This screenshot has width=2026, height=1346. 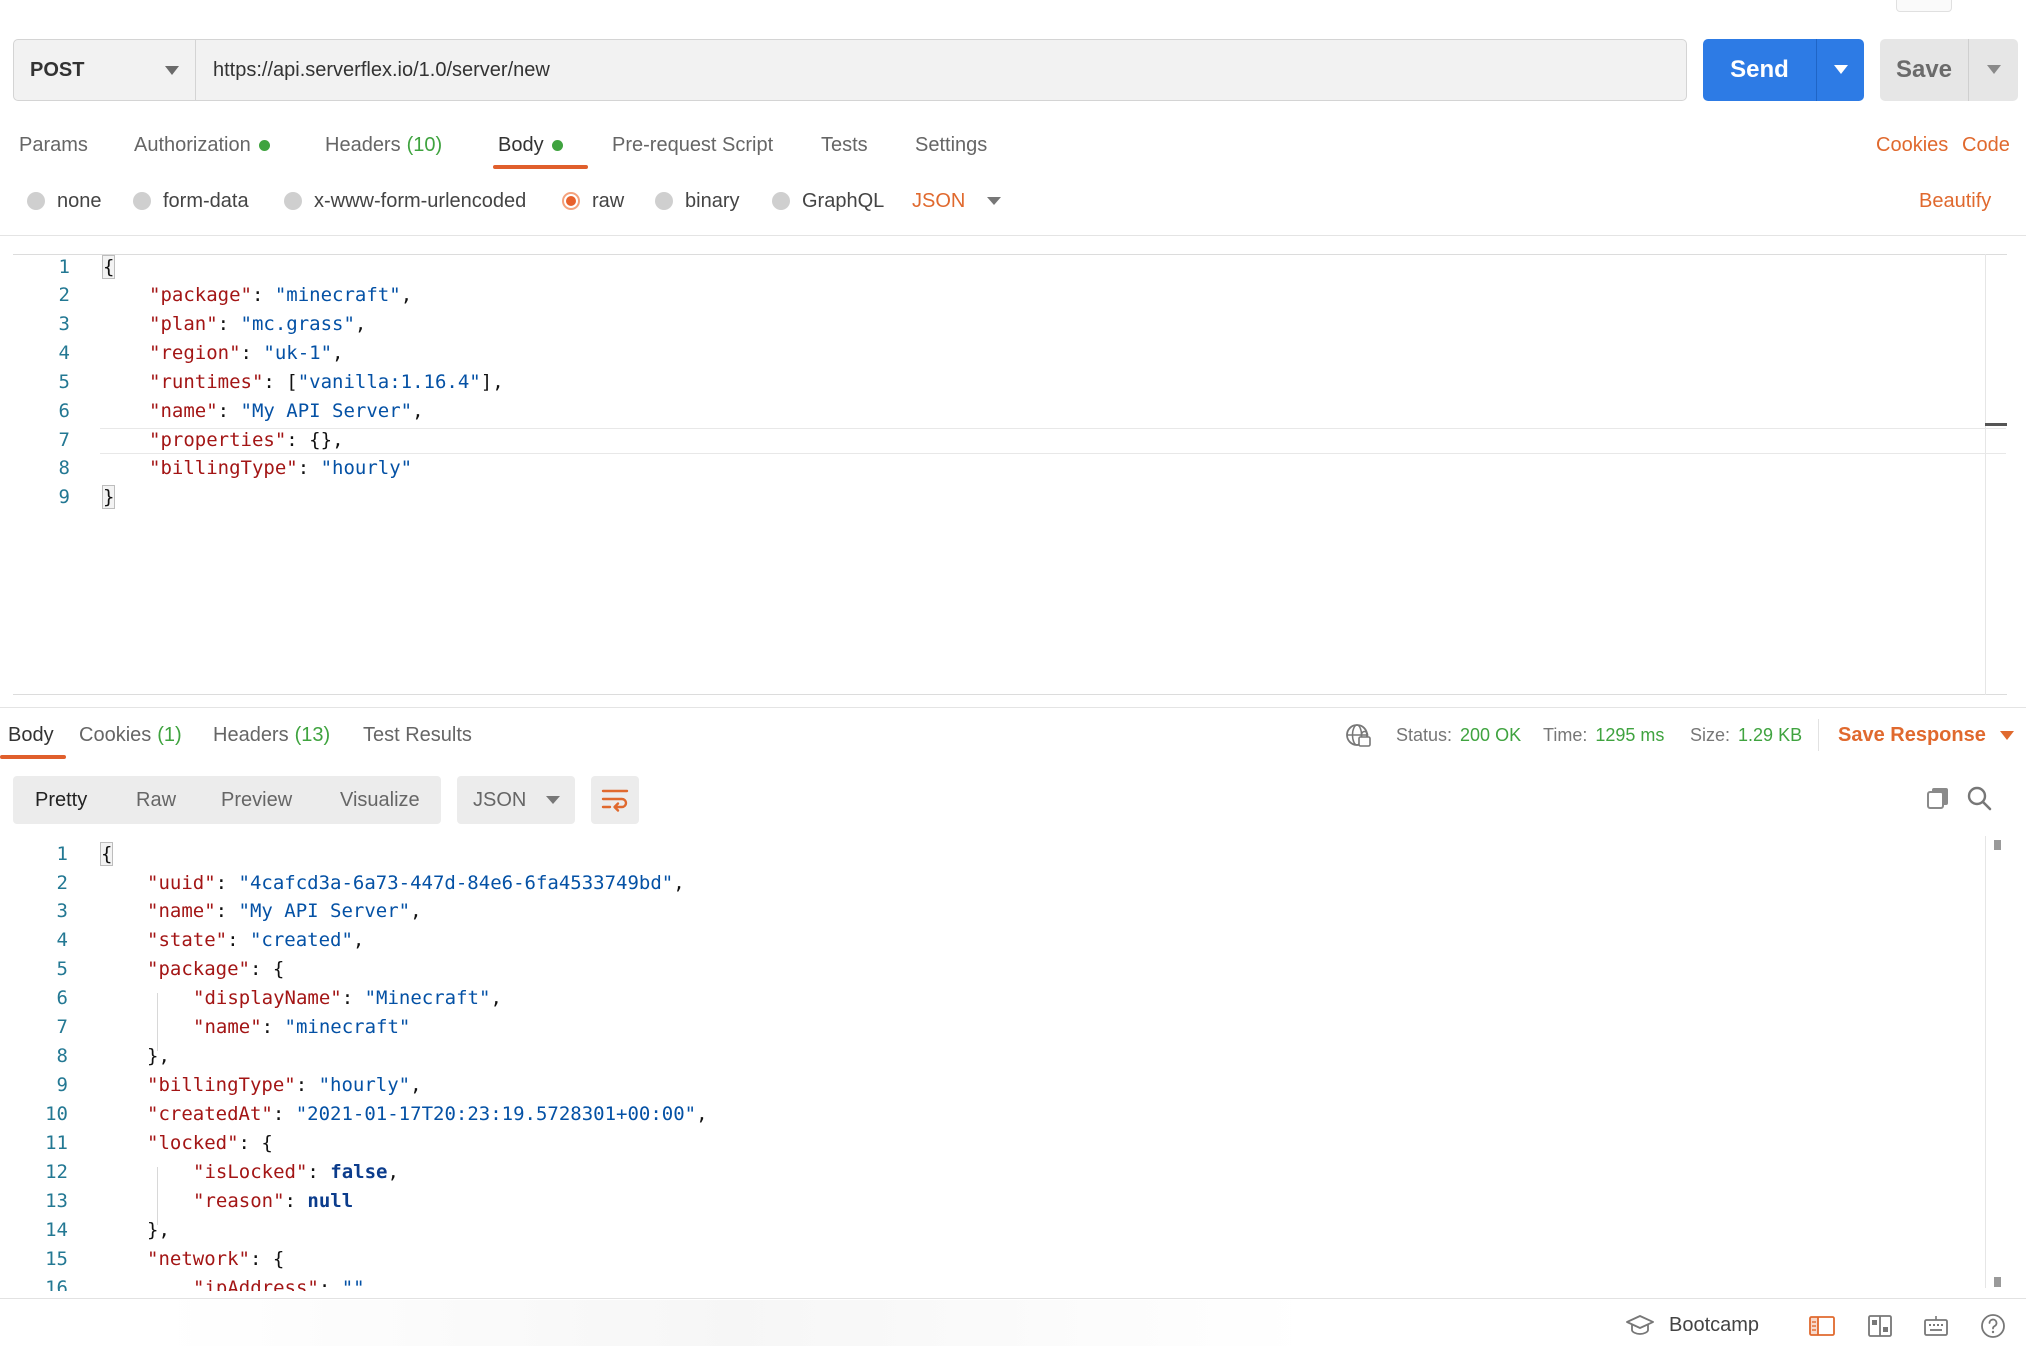 What do you see at coordinates (456, 883) in the screenshot?
I see `json-string: "4cafcd3a-6a73-447d-84e6-6fa4533749bd"` at bounding box center [456, 883].